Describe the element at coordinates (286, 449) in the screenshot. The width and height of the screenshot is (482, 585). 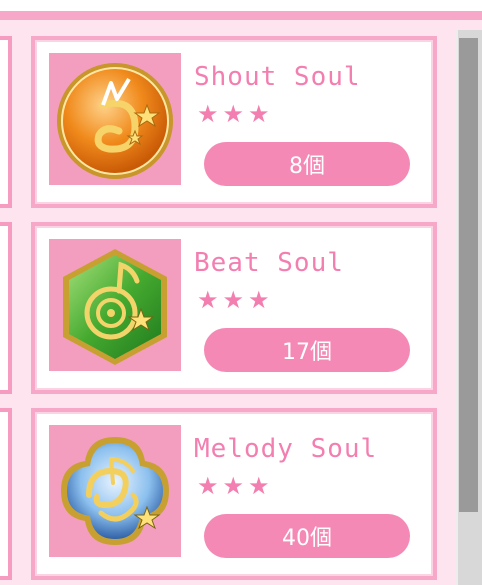
I see `item-name: Melody Soul` at that location.